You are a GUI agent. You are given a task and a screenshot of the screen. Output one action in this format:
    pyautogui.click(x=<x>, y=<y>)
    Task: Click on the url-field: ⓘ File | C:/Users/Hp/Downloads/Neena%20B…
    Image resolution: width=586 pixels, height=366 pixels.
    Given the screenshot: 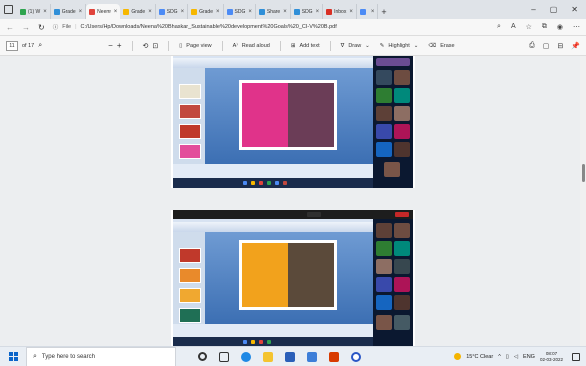 What is the action you would take?
    pyautogui.click(x=271, y=27)
    